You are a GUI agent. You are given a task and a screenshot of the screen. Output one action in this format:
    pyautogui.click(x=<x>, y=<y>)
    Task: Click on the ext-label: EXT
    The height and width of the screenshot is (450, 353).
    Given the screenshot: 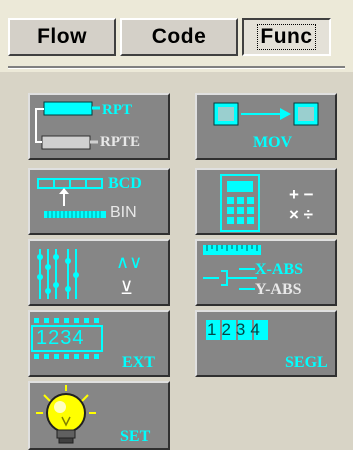 What is the action you would take?
    pyautogui.click(x=138, y=362)
    